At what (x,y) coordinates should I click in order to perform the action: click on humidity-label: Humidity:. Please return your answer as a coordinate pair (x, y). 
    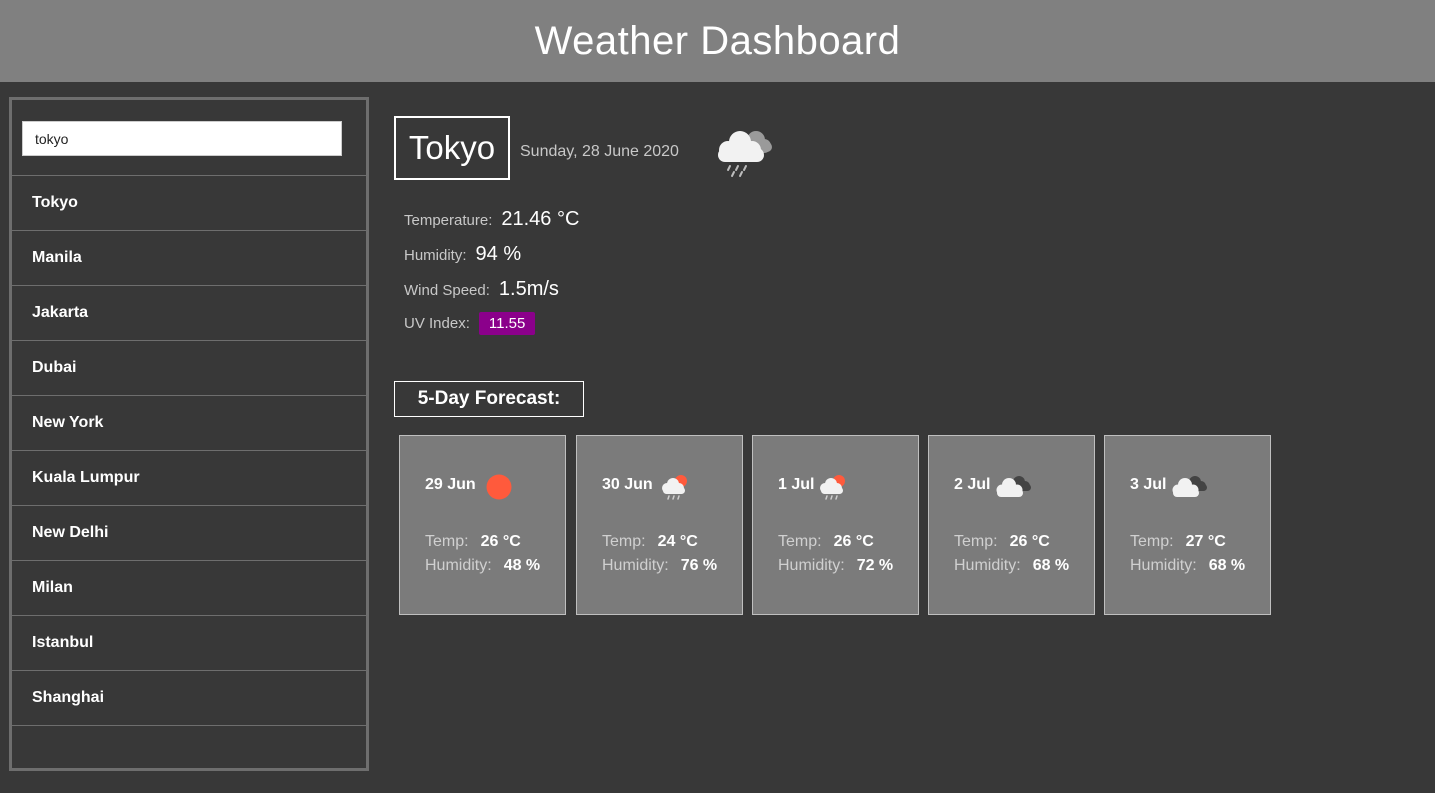
    Looking at the image, I should click on (435, 255).